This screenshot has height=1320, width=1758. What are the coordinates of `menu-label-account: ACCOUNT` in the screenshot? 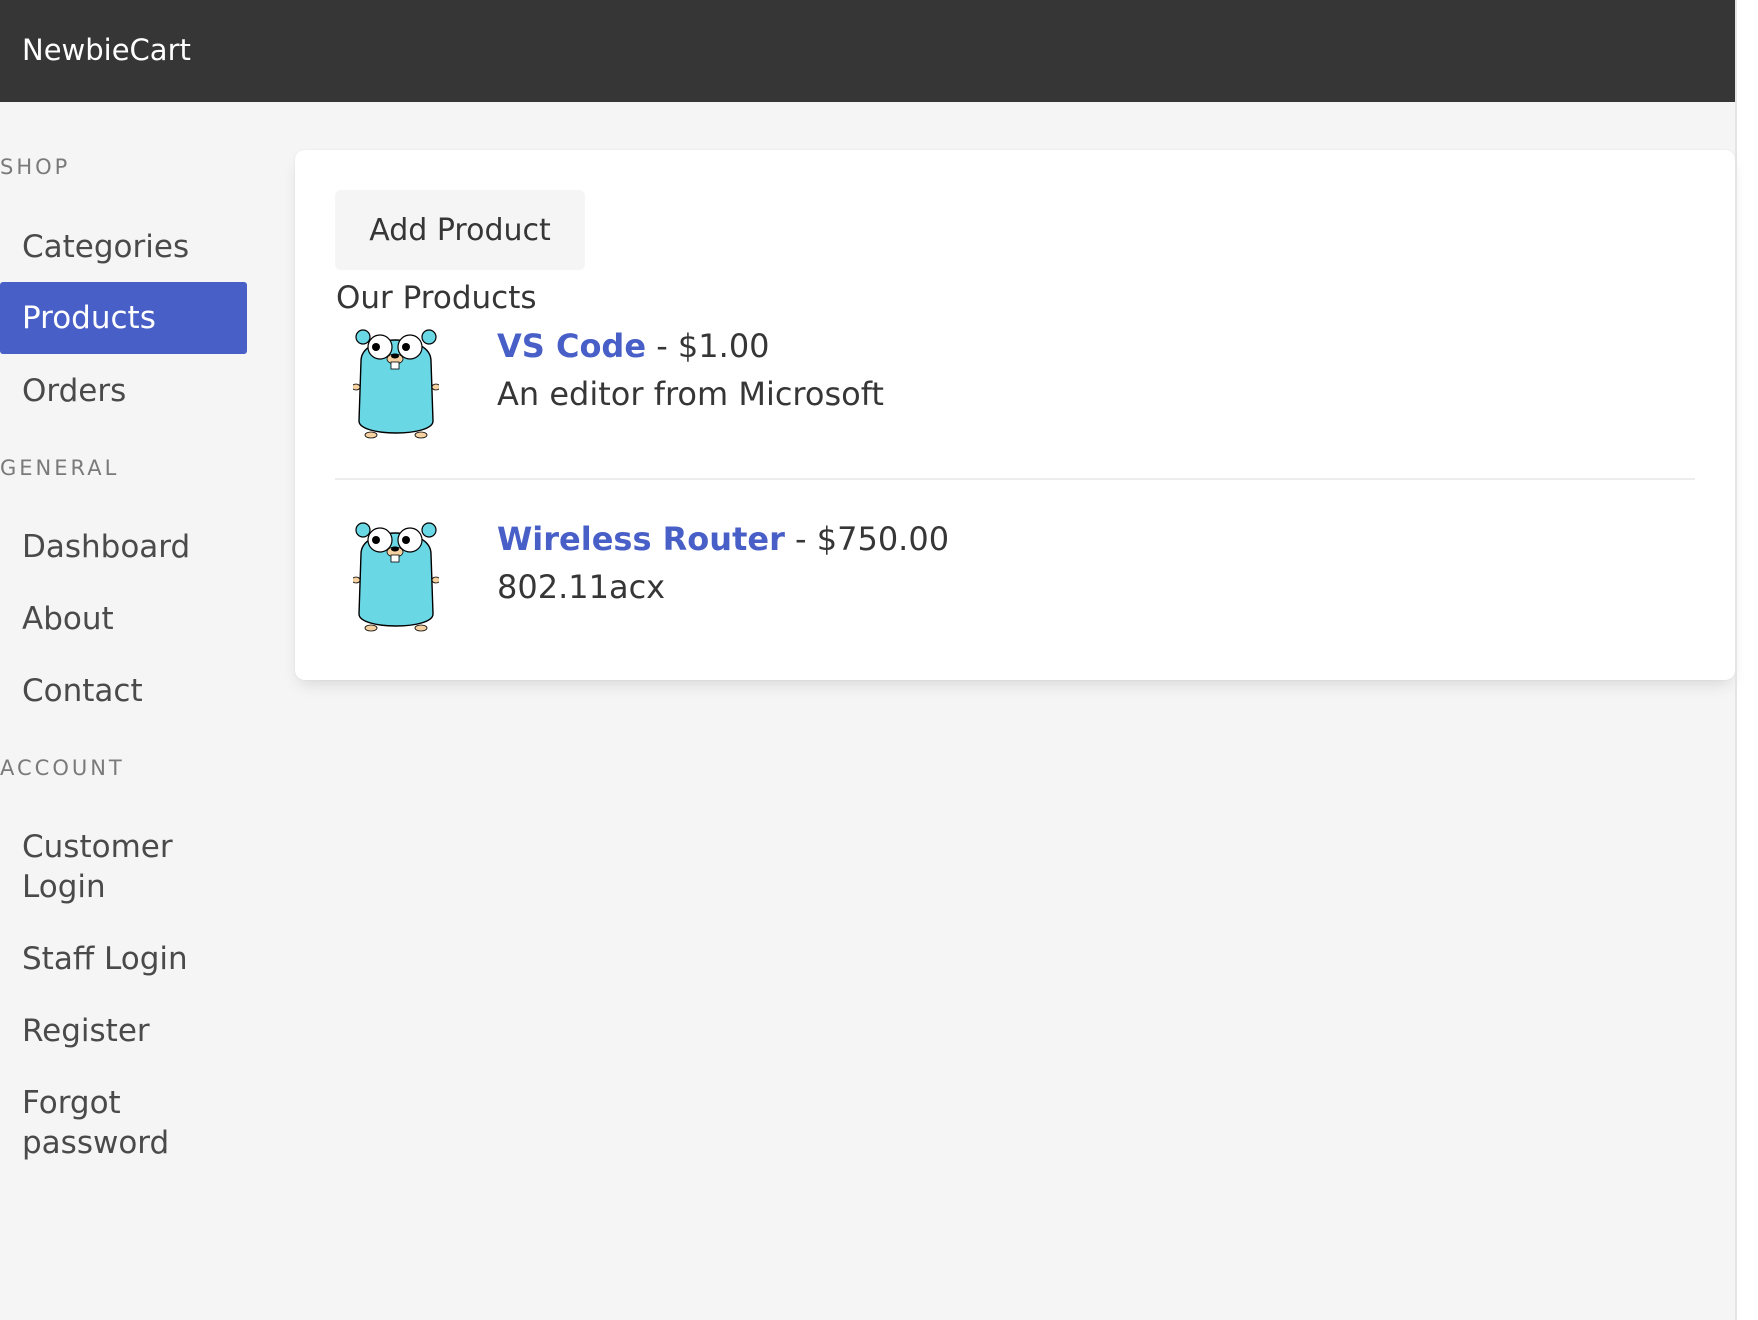 It's located at (62, 768).